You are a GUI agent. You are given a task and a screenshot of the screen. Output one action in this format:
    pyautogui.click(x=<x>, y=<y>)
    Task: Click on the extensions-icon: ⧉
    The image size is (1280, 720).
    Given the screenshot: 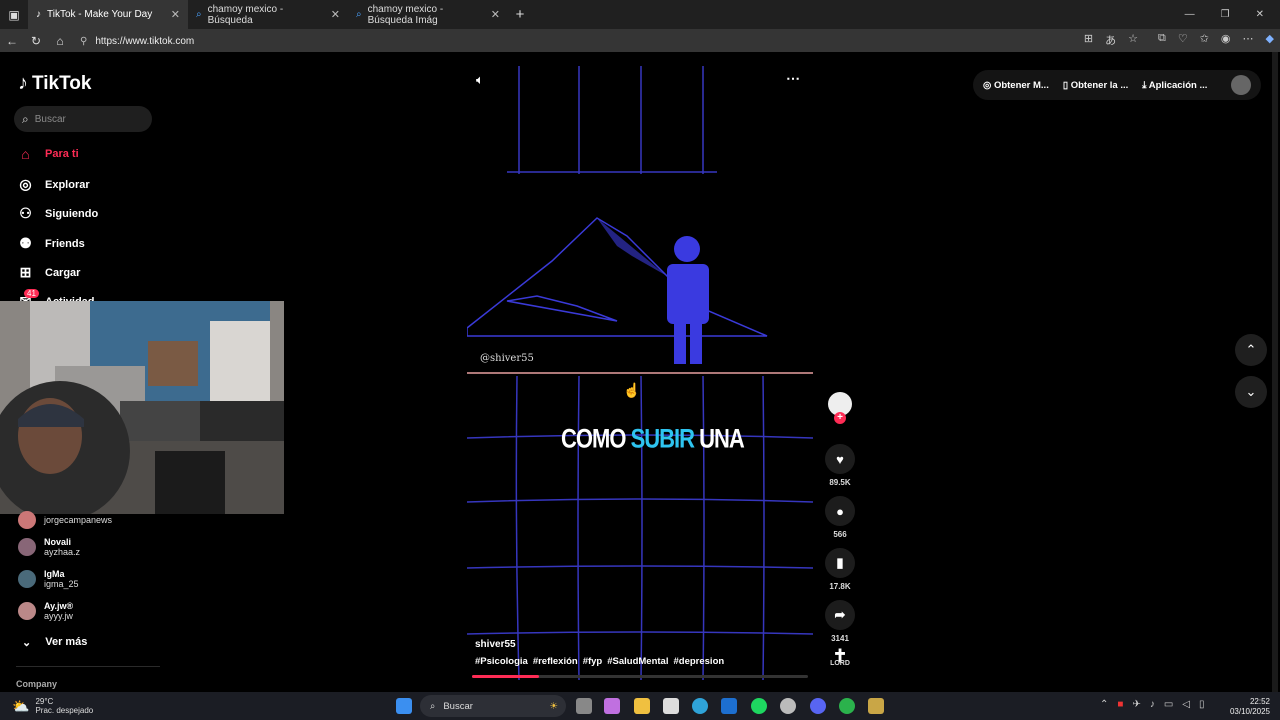 What is the action you would take?
    pyautogui.click(x=1162, y=40)
    